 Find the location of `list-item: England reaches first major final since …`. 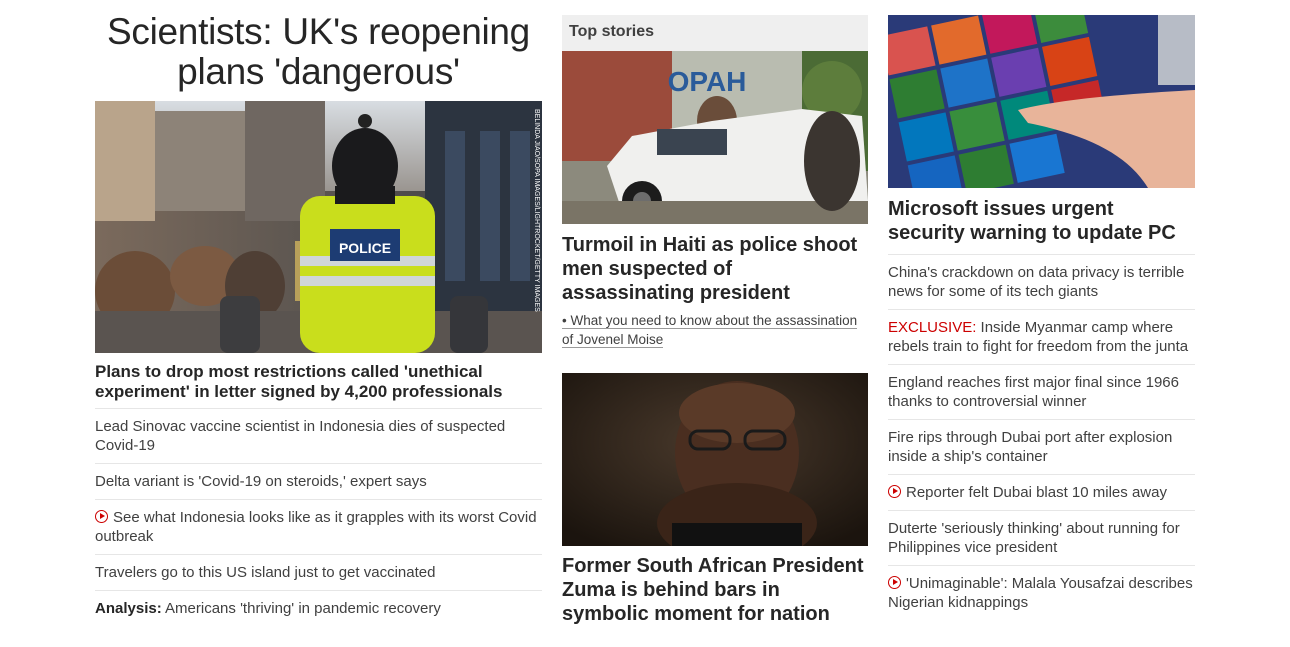

list-item: England reaches first major final since … is located at coordinates (1041, 391).